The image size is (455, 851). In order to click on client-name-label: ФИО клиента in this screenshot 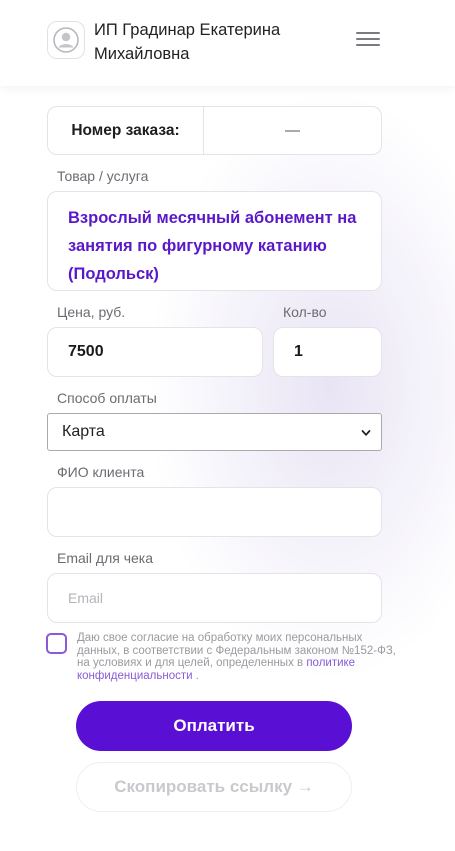, I will do `click(101, 472)`.